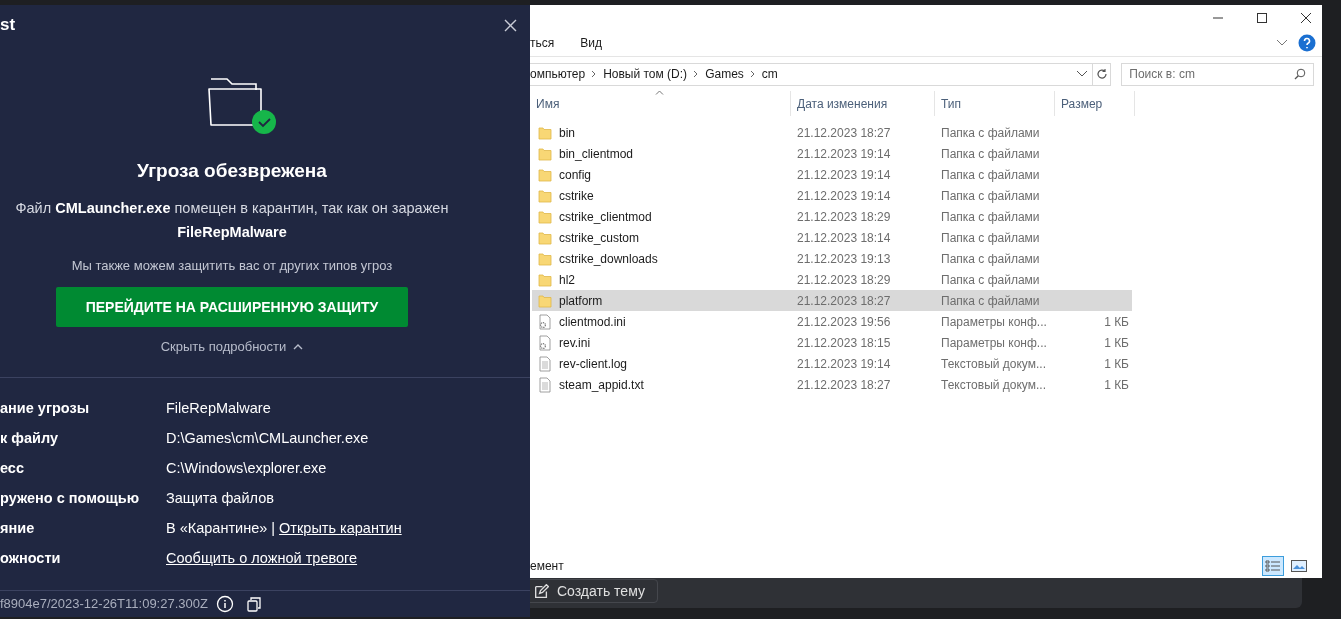 The height and width of the screenshot is (619, 1341). Describe the element at coordinates (724, 74) in the screenshot. I see `breadcrumb: Games` at that location.